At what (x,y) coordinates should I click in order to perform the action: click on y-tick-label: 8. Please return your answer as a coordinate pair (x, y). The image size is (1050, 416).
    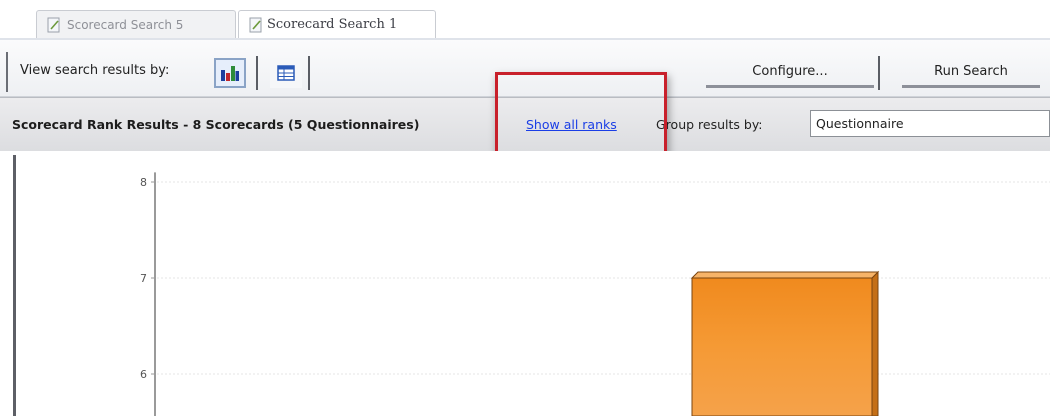
    Looking at the image, I should click on (143, 182).